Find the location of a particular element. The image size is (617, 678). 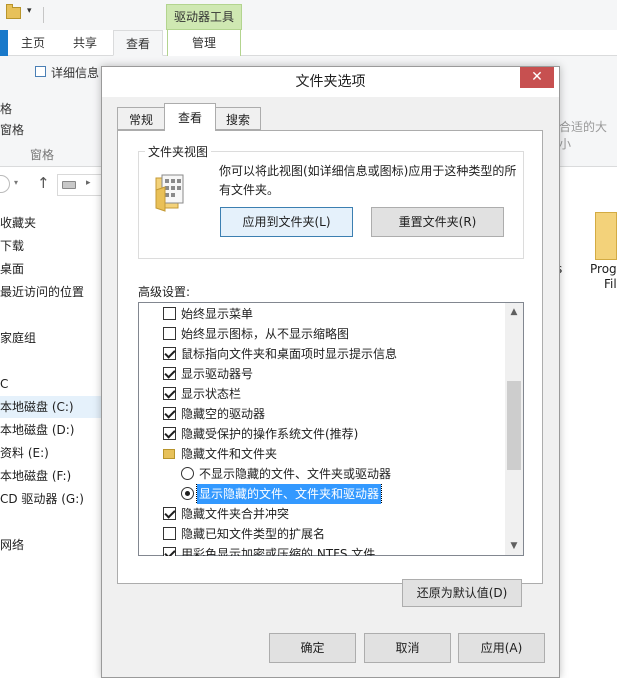

advanced-setting-label: 显示状态栏 is located at coordinates (211, 394).